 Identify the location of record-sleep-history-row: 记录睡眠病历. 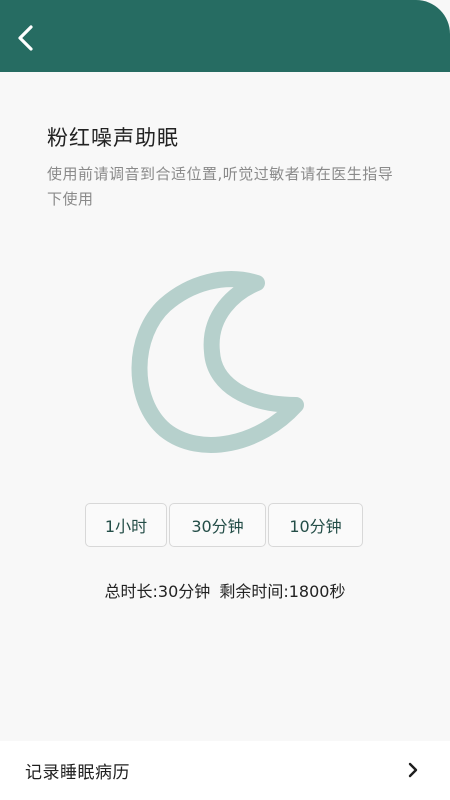
(225, 770).